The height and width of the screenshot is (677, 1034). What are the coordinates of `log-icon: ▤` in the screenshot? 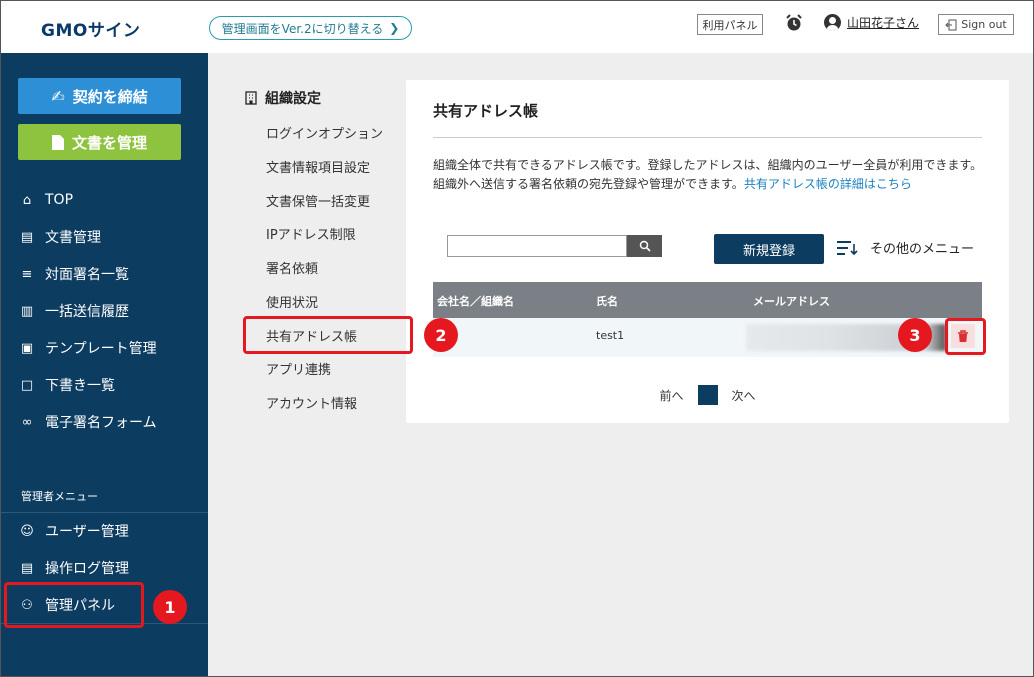 It's located at (27, 568).